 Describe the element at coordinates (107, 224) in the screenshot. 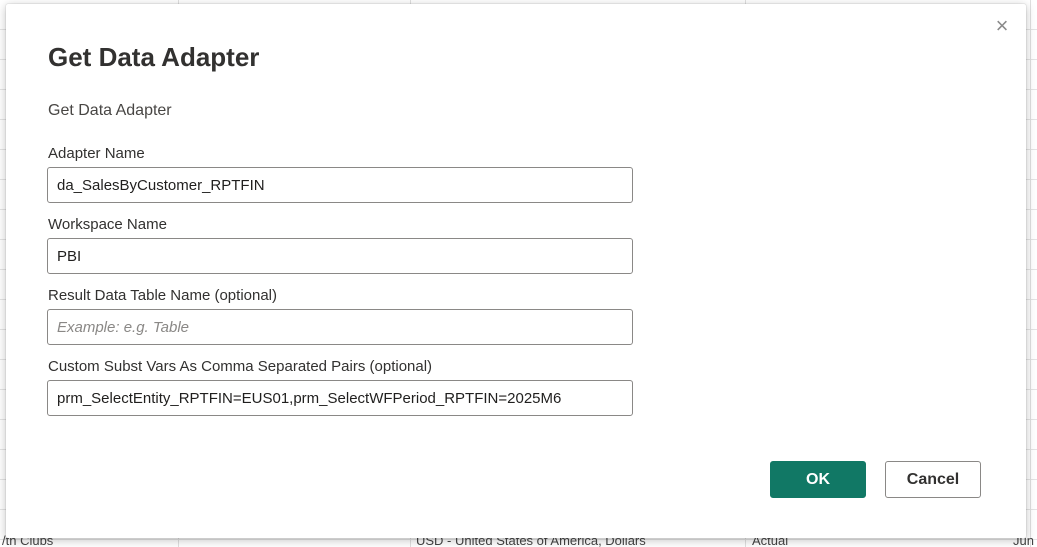

I see `workspace-name-label: Workspace Name` at that location.